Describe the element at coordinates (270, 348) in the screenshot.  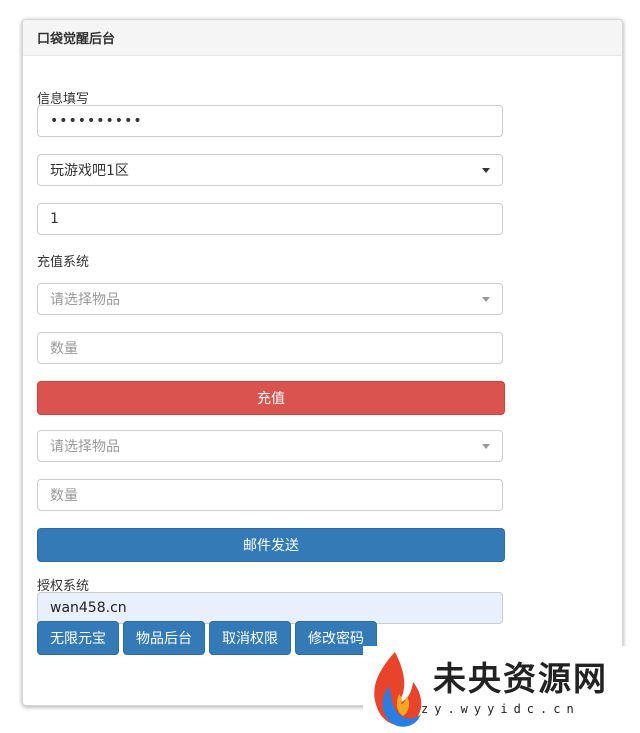
I see `recharge-quantity-field: 数量` at that location.